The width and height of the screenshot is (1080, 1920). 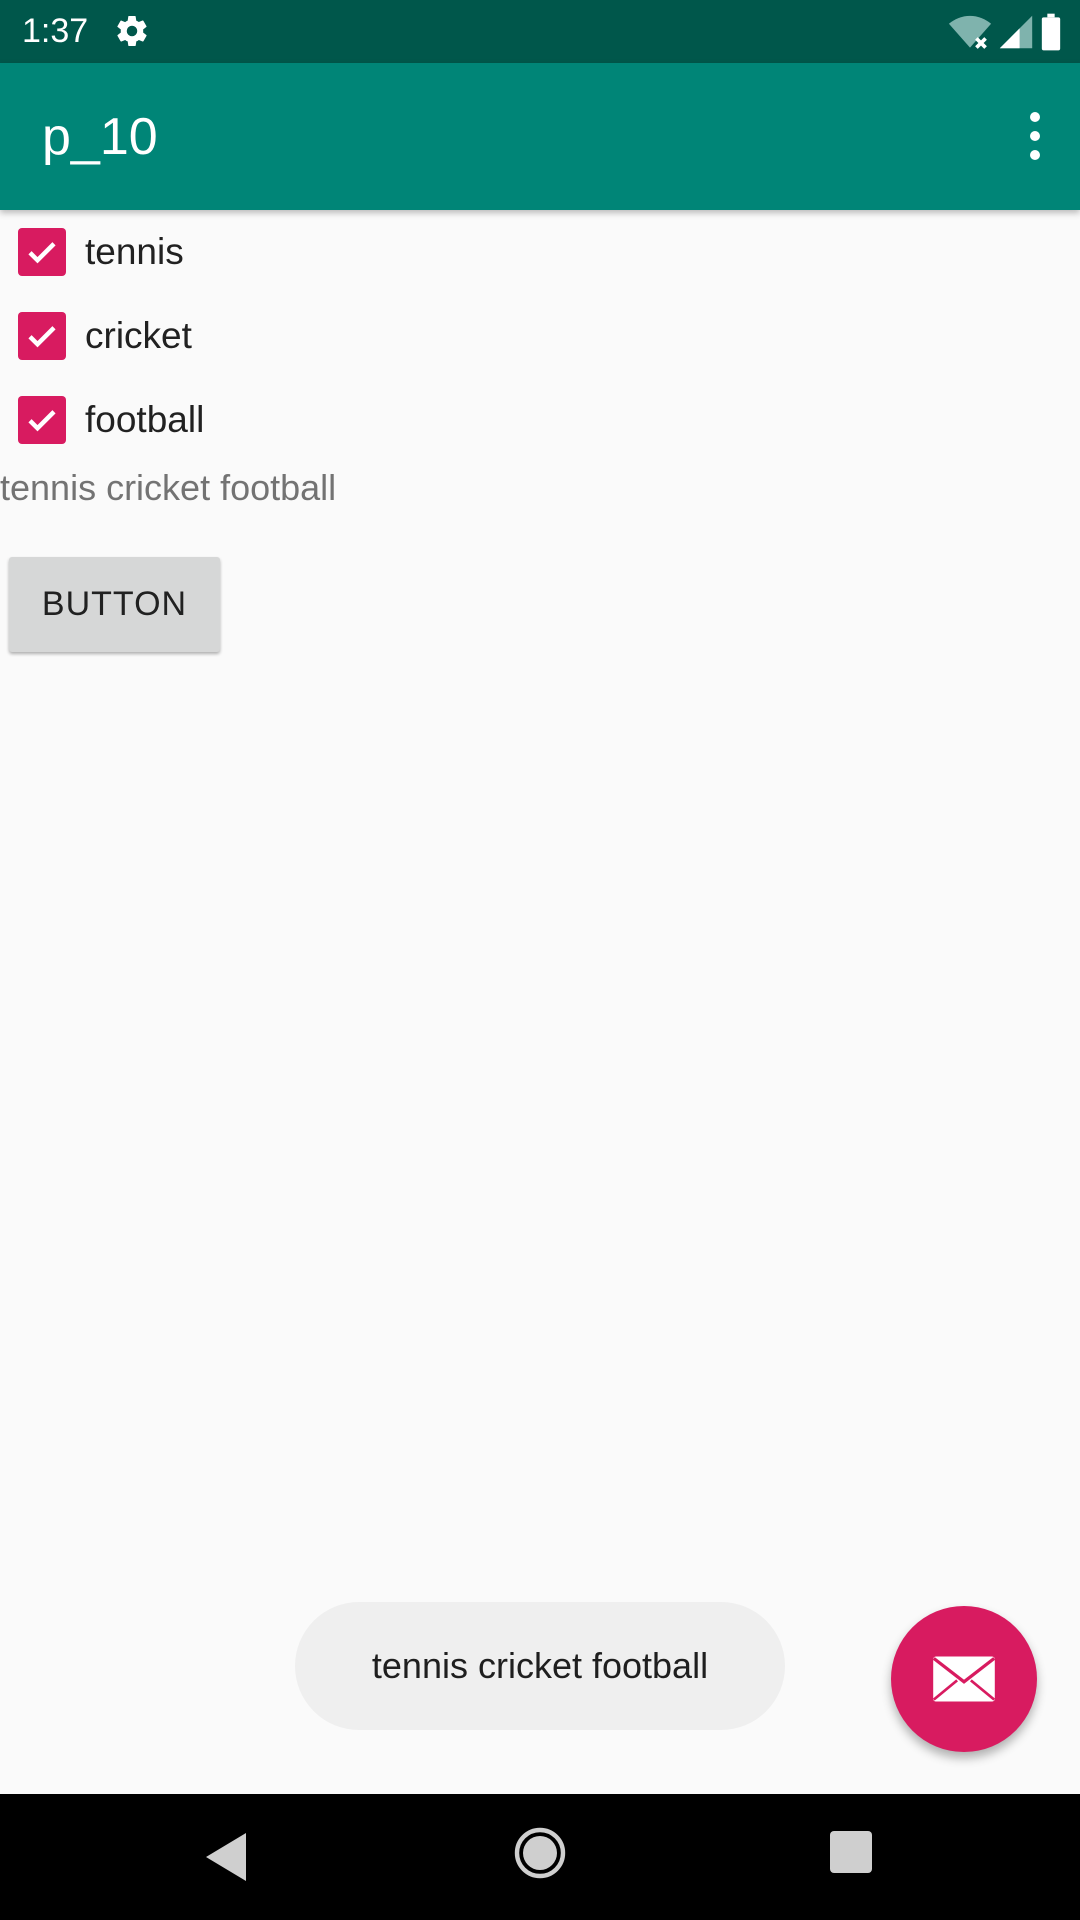 I want to click on toast-message: tennis cricket football, so click(x=540, y=1666).